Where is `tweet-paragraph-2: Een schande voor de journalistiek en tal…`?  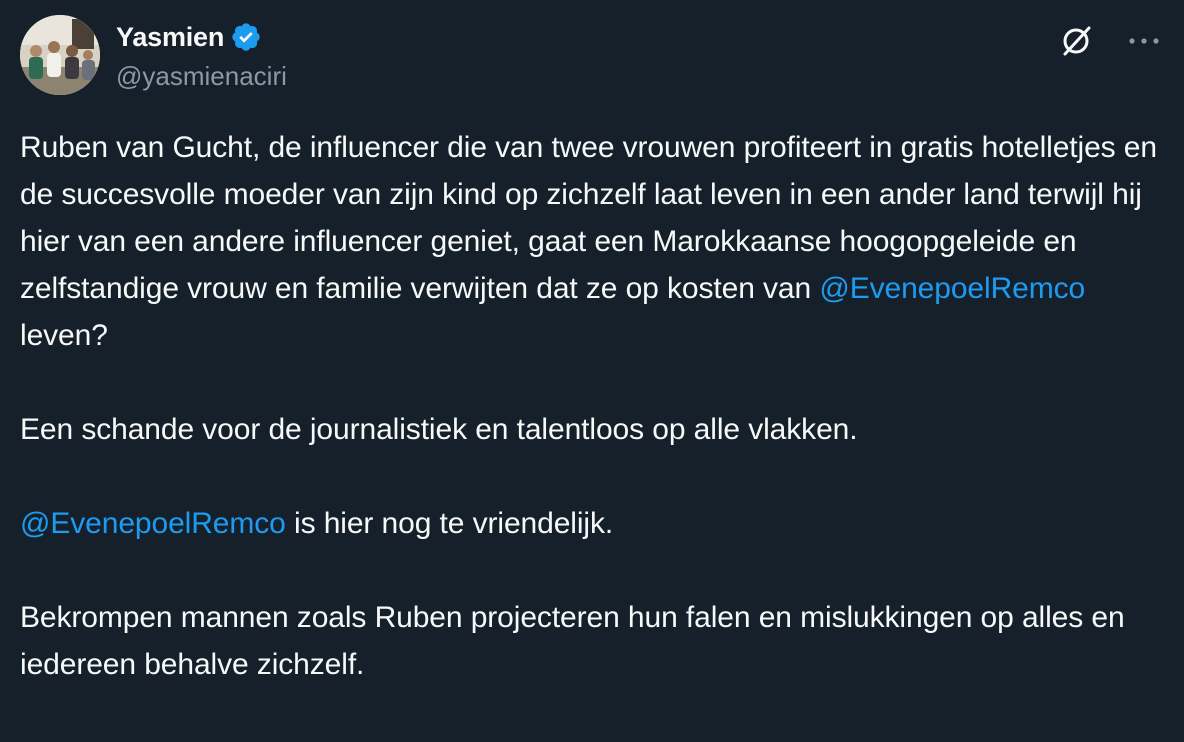
tweet-paragraph-2: Een schande voor de journalistiek en tal… is located at coordinates (439, 429).